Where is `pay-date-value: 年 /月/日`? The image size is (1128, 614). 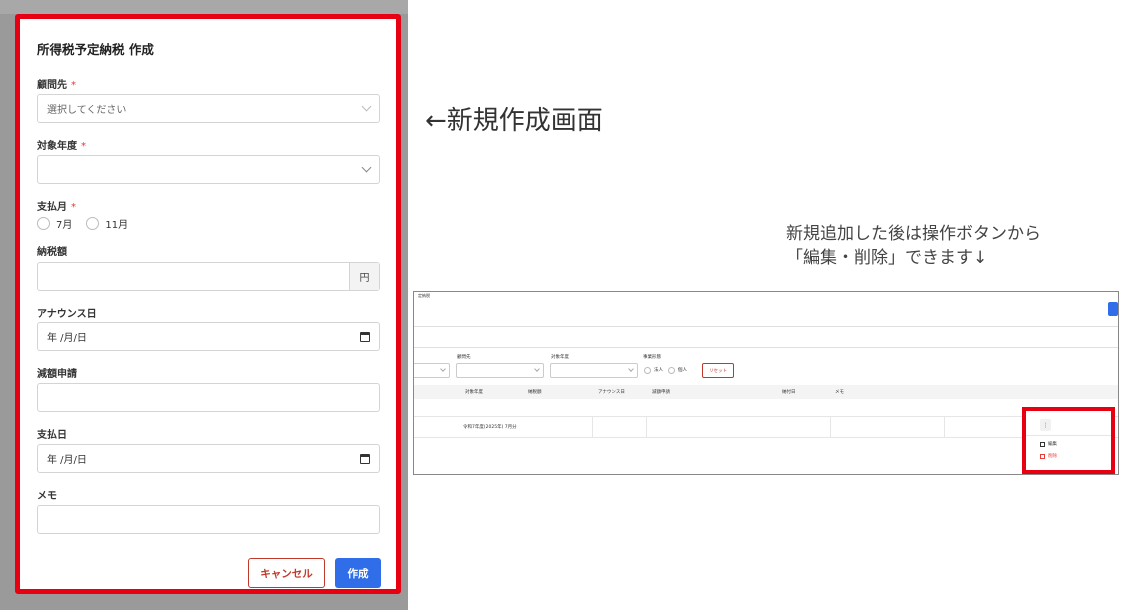 pay-date-value: 年 /月/日 is located at coordinates (67, 460).